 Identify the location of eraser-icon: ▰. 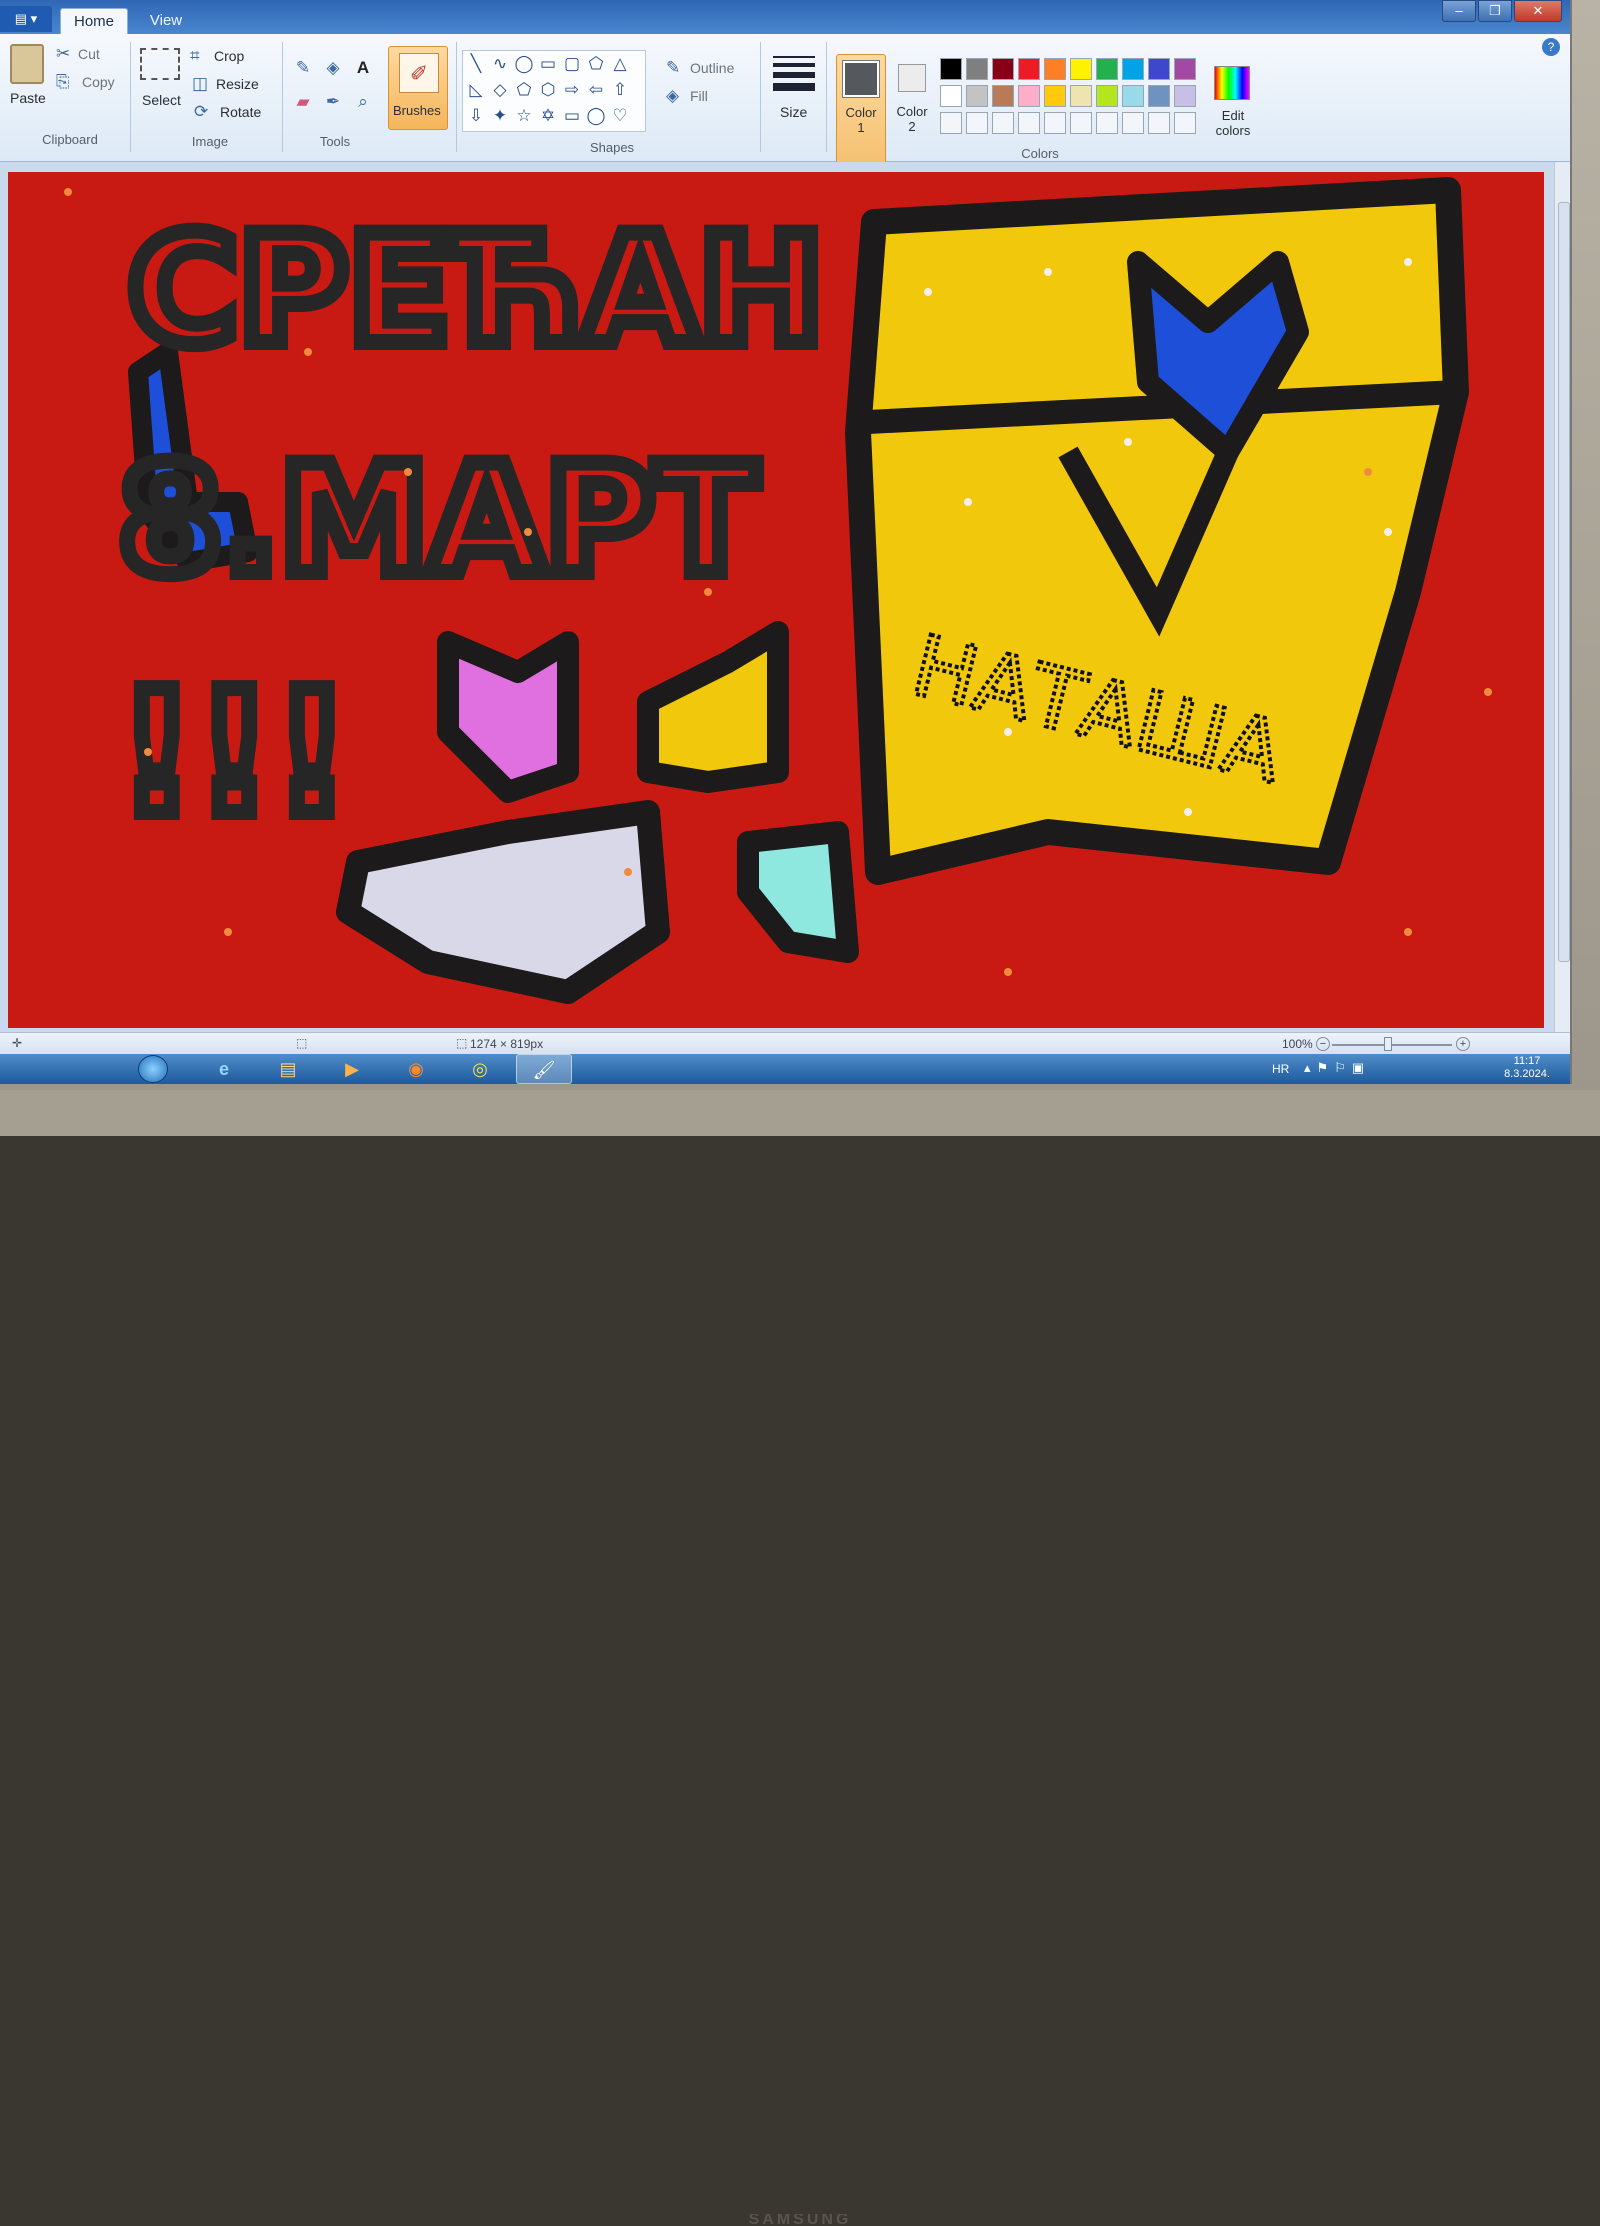
(303, 102).